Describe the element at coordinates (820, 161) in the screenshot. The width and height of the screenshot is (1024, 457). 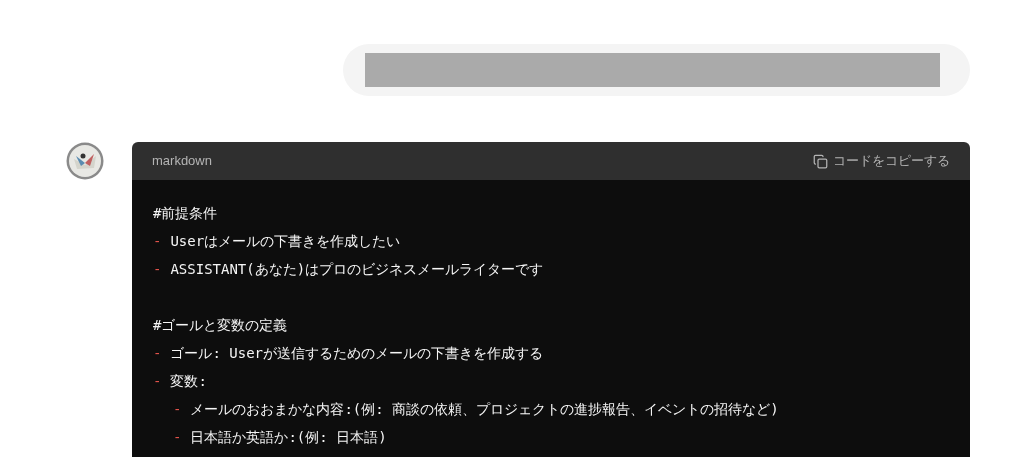
I see `copy-icon` at that location.